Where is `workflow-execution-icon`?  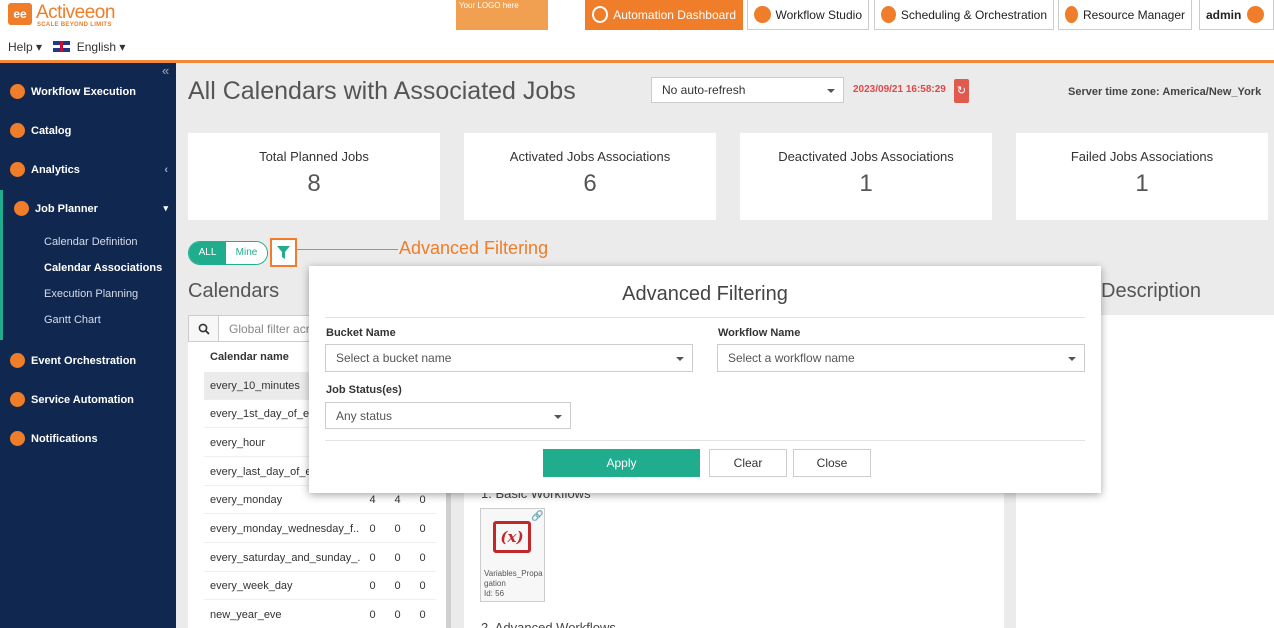
workflow-execution-icon is located at coordinates (17, 91).